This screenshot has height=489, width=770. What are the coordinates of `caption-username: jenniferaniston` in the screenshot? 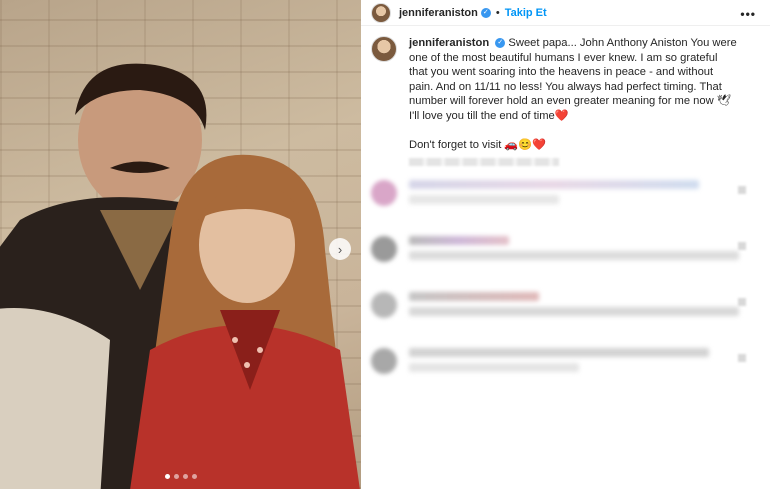 It's located at (449, 43).